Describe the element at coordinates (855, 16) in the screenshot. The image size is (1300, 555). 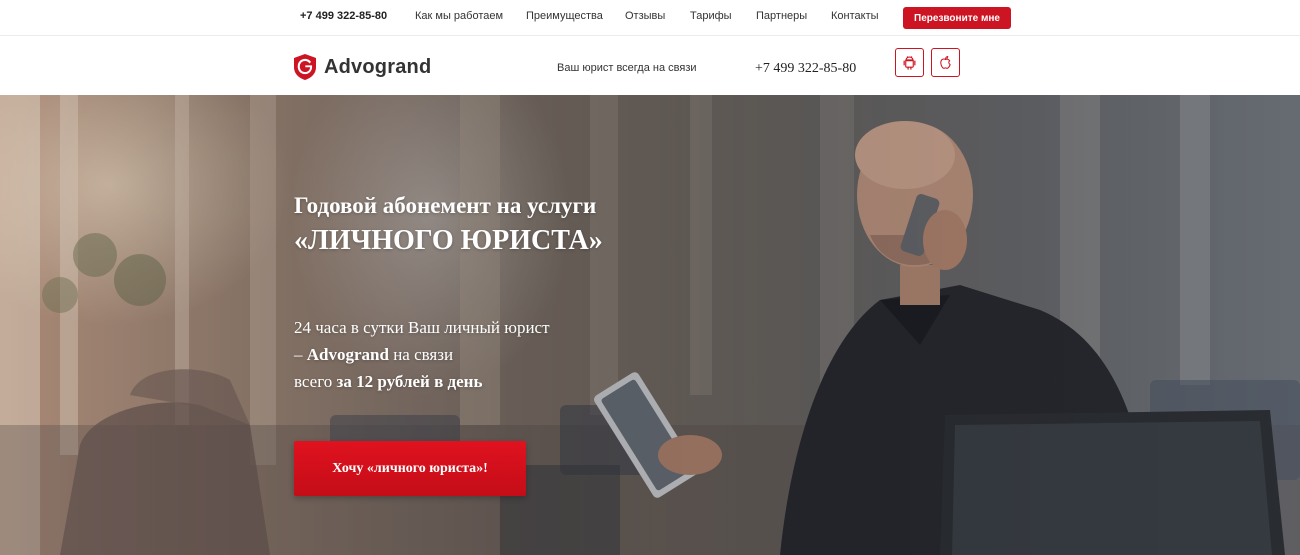
I see `nav-contacts: Контакты` at that location.